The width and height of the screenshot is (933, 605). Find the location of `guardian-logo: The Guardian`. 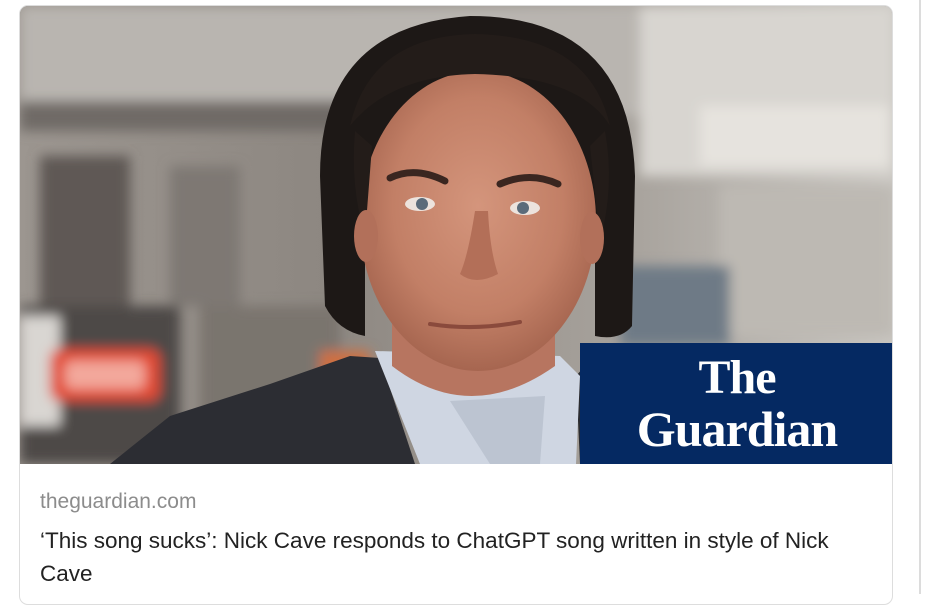

guardian-logo: The Guardian is located at coordinates (736, 403).